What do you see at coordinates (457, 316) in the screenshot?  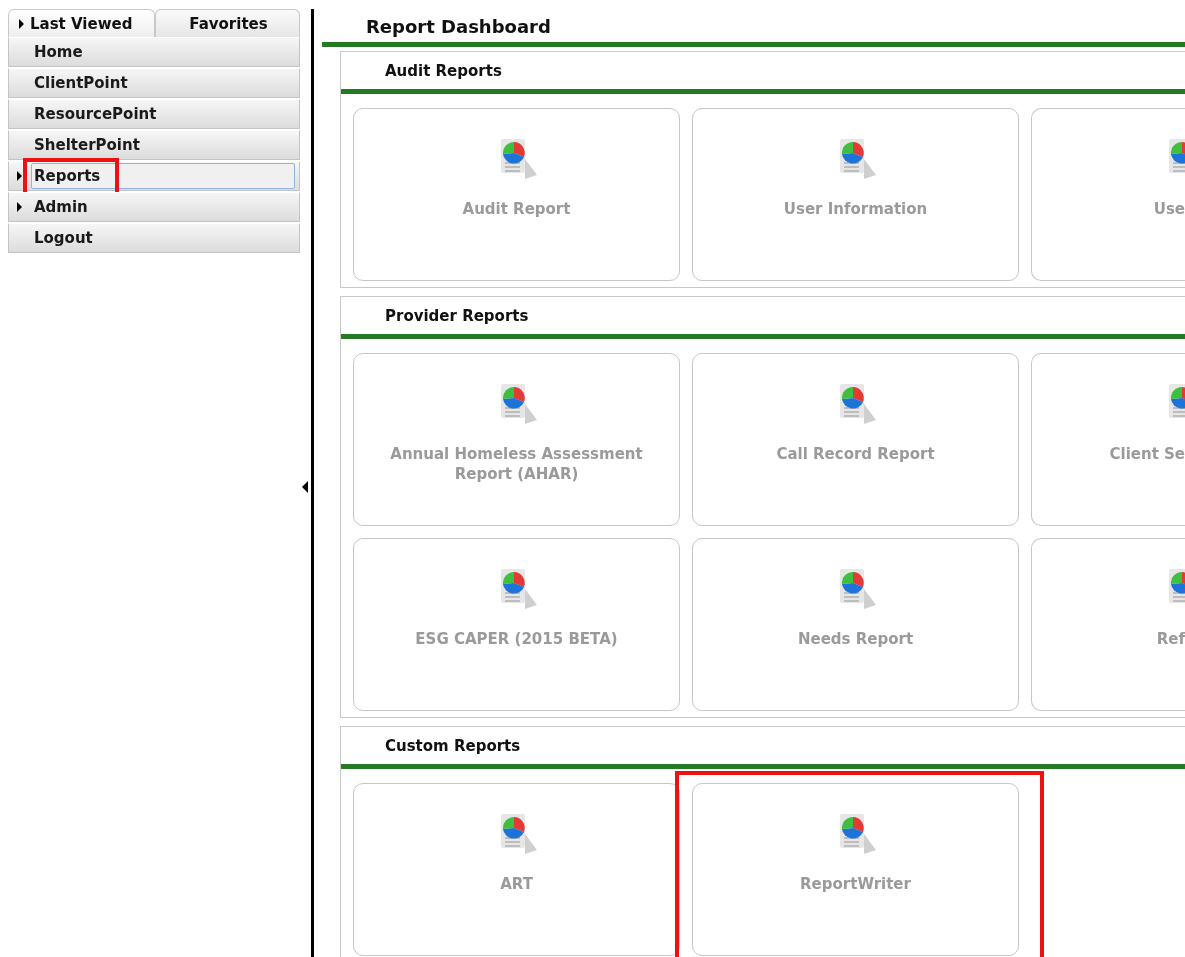 I see `section-title: Provider Reports` at bounding box center [457, 316].